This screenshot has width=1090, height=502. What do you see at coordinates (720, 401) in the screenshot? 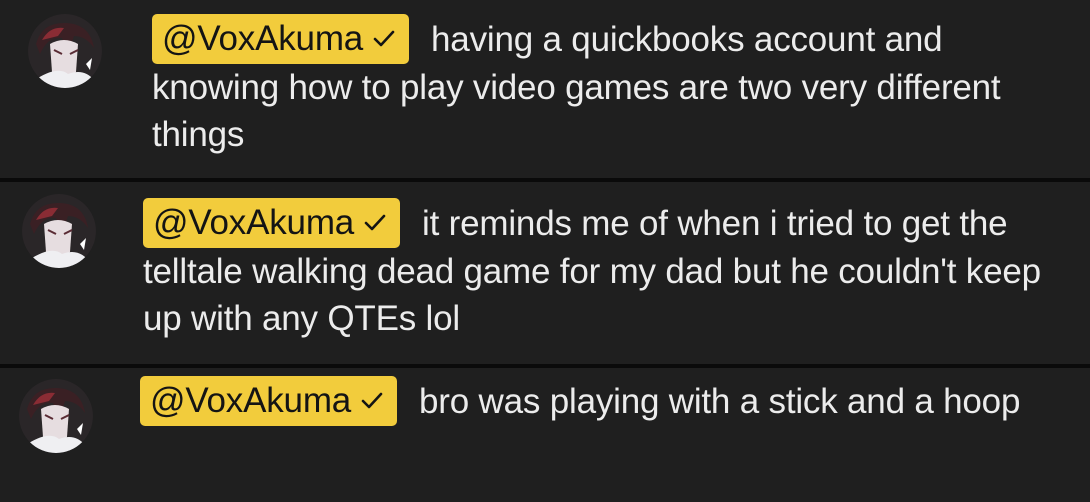
I see `message-body: bro was playing with a stick and a hoop` at bounding box center [720, 401].